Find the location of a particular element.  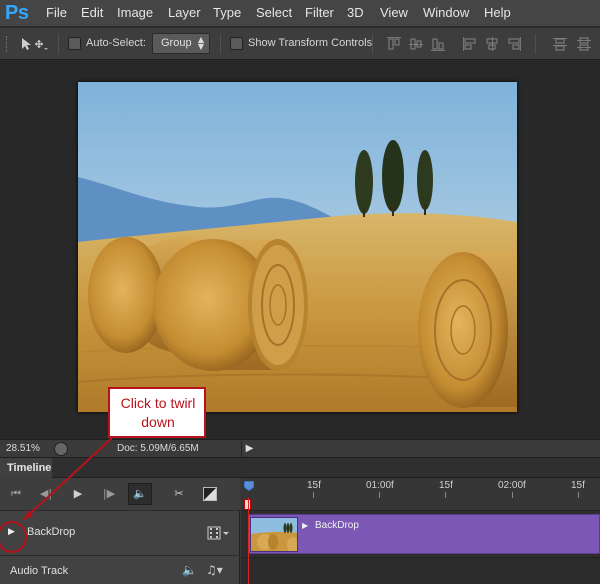

twirl-down-arrow-icon: ▶ is located at coordinates (11, 532).